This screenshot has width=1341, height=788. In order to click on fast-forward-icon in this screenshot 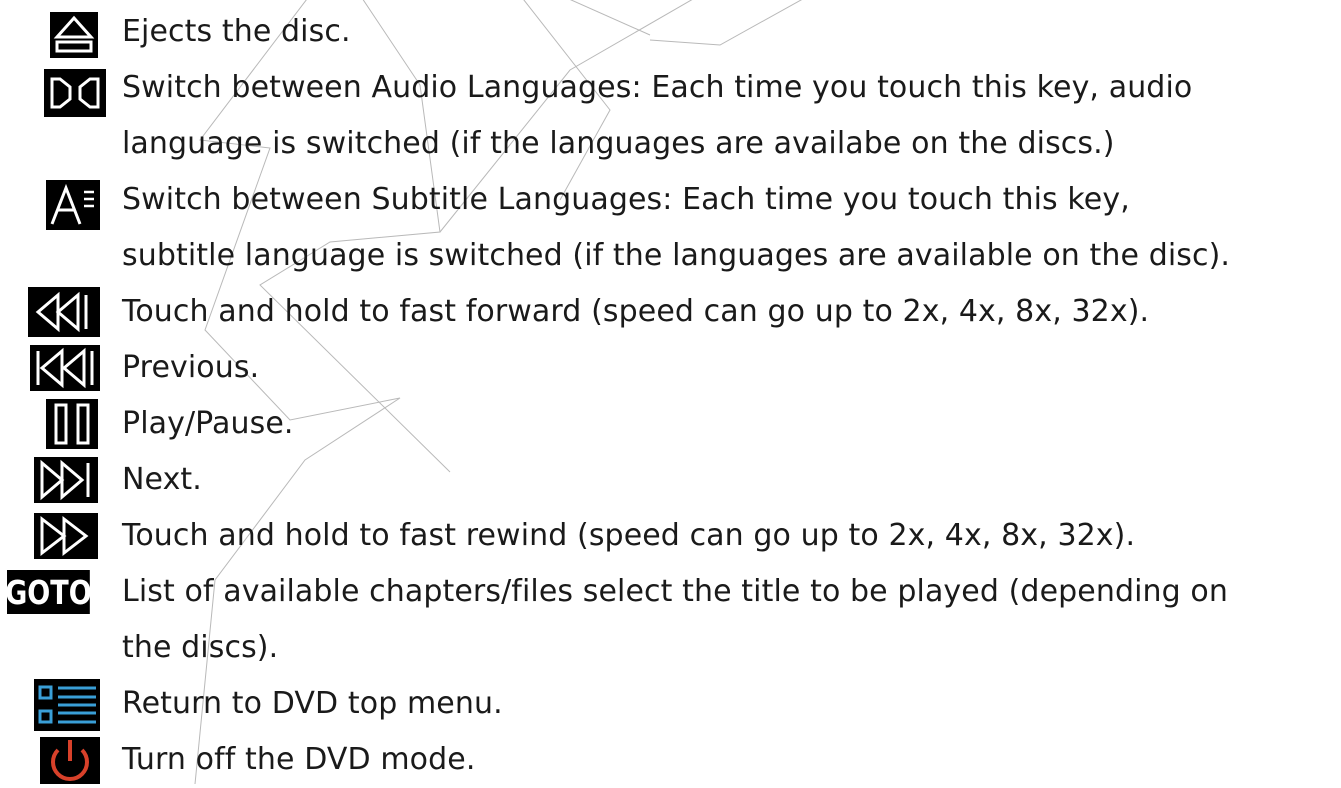, I will do `click(64, 312)`.